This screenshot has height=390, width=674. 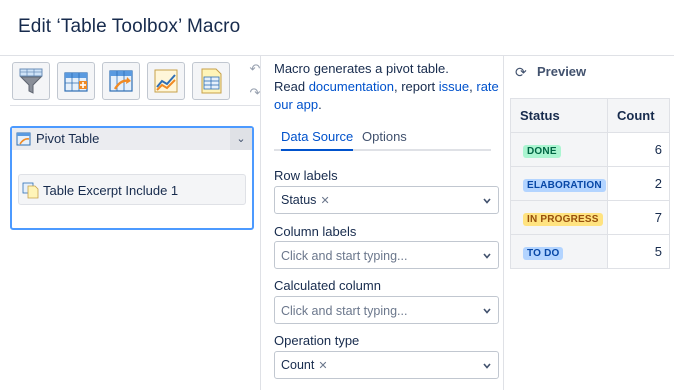 I want to click on tree-node-table-excerpt: Table Excerpt Include 1, so click(x=132, y=189).